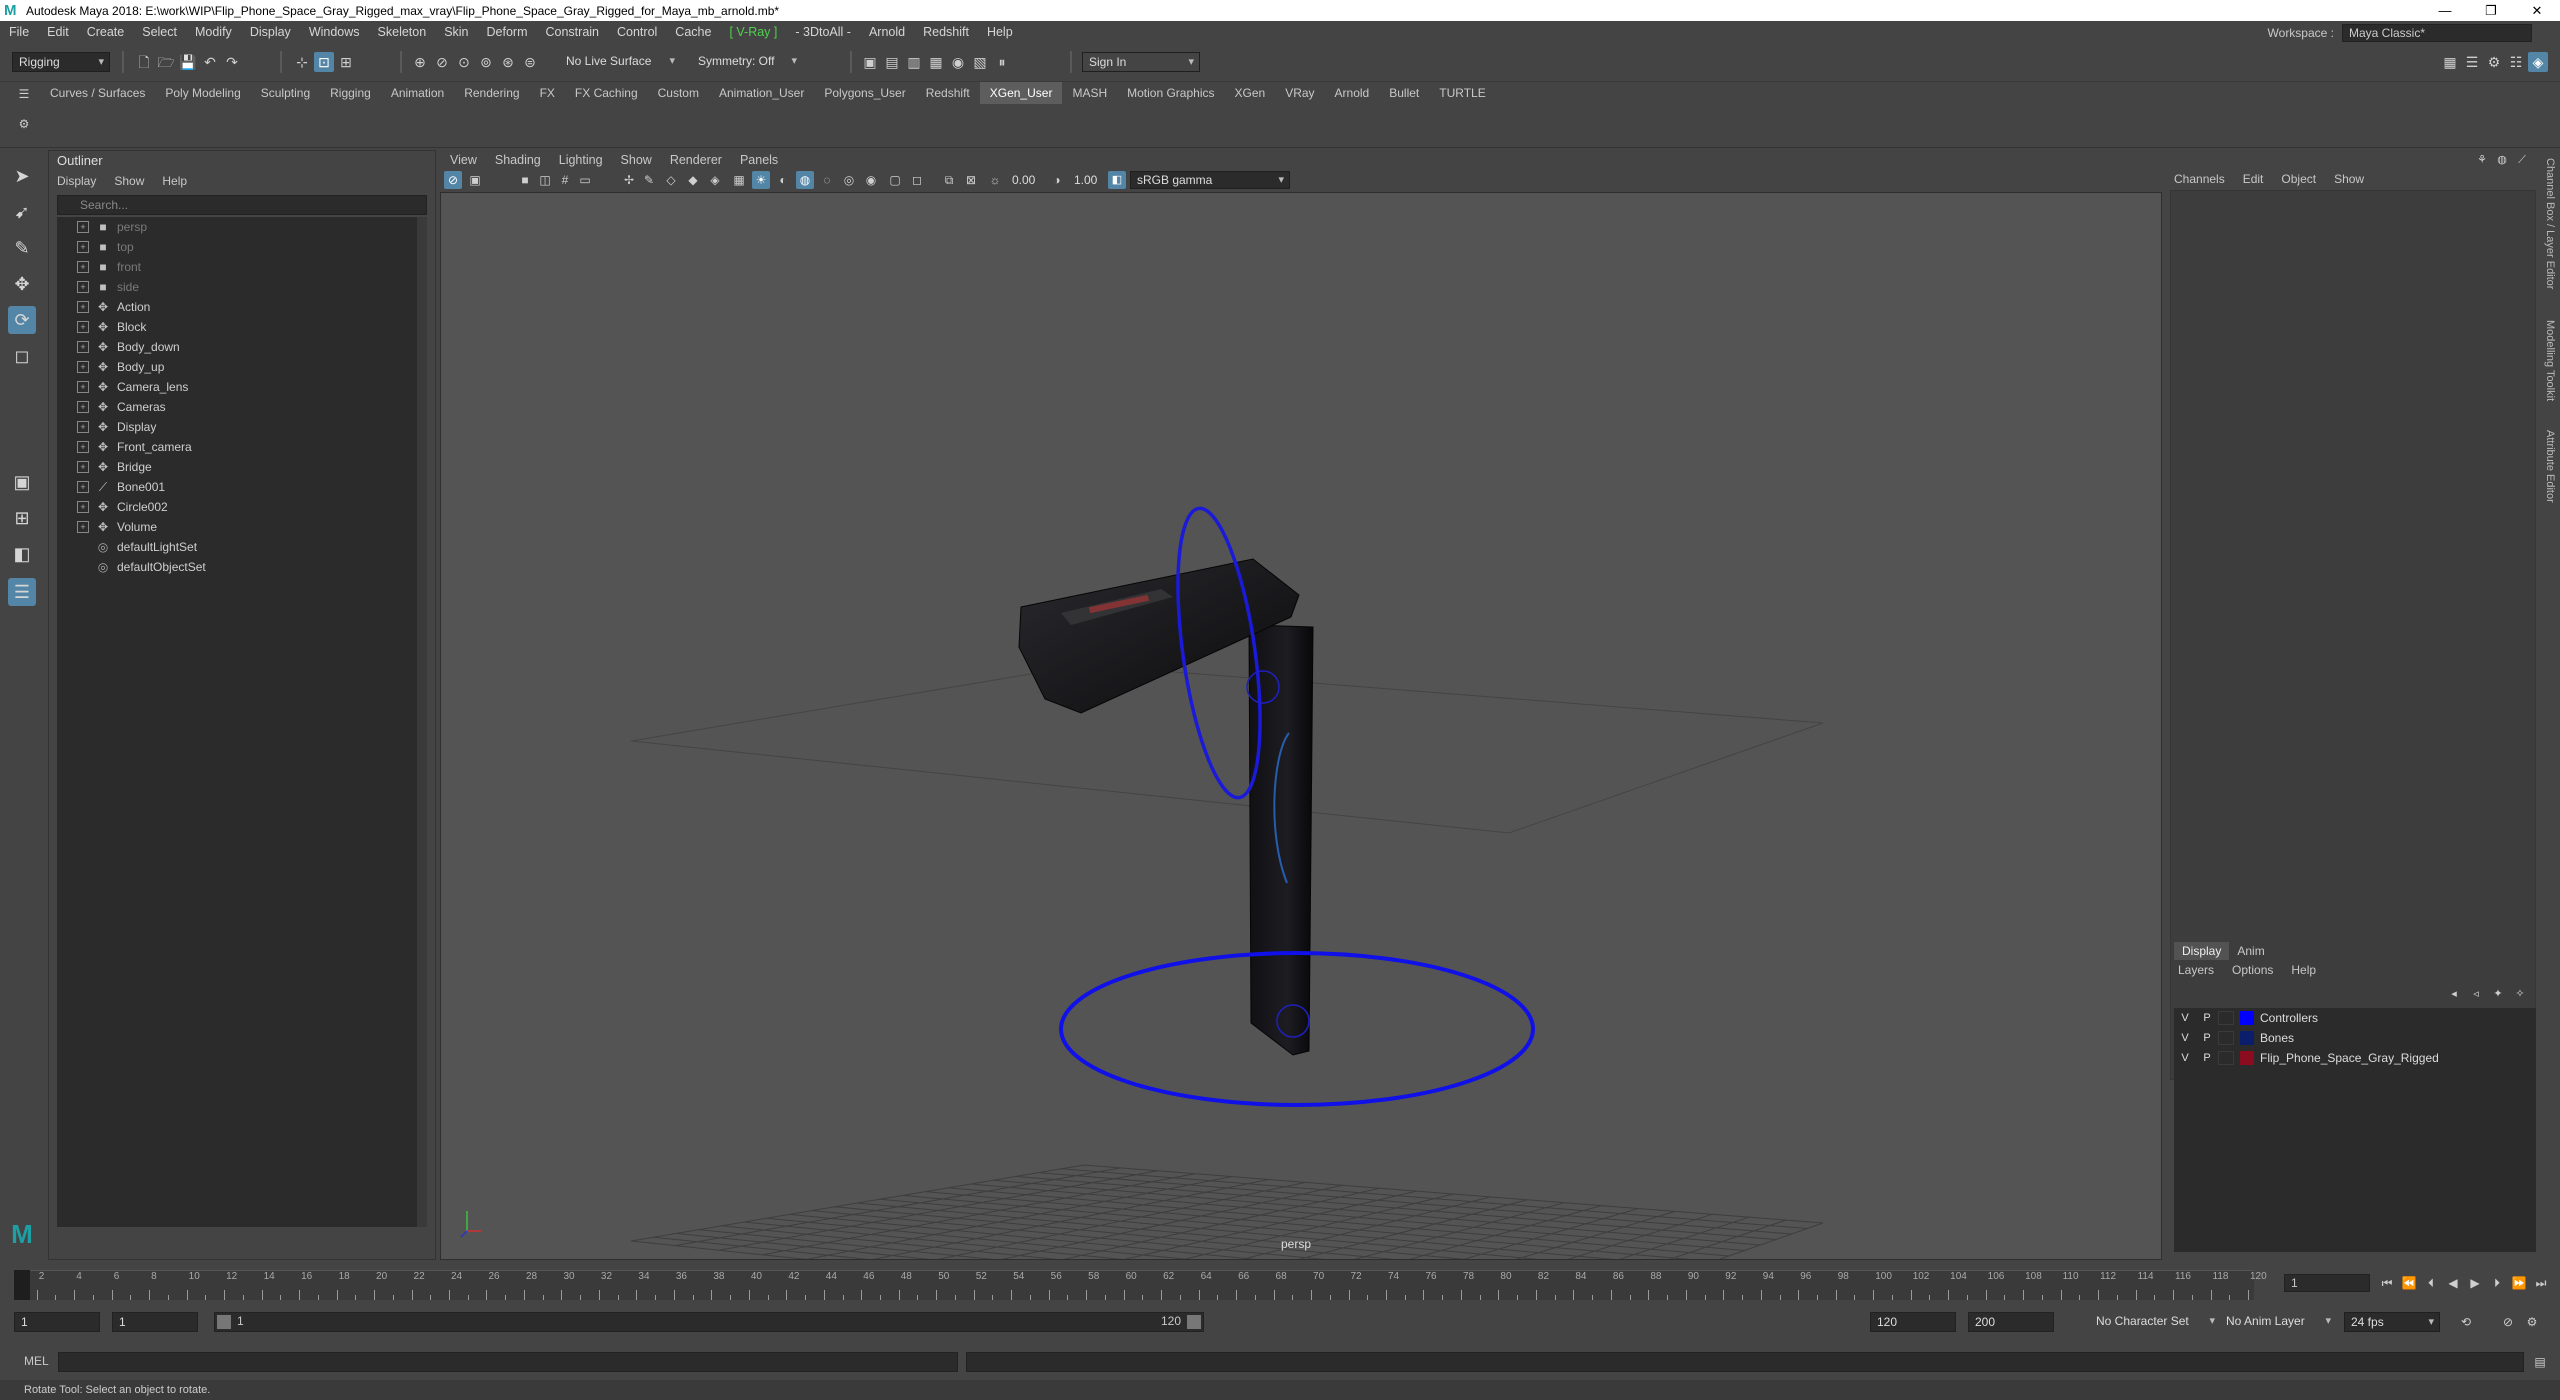 The width and height of the screenshot is (2560, 1400). I want to click on move-layer-down-icon: ◃, so click(2476, 994).